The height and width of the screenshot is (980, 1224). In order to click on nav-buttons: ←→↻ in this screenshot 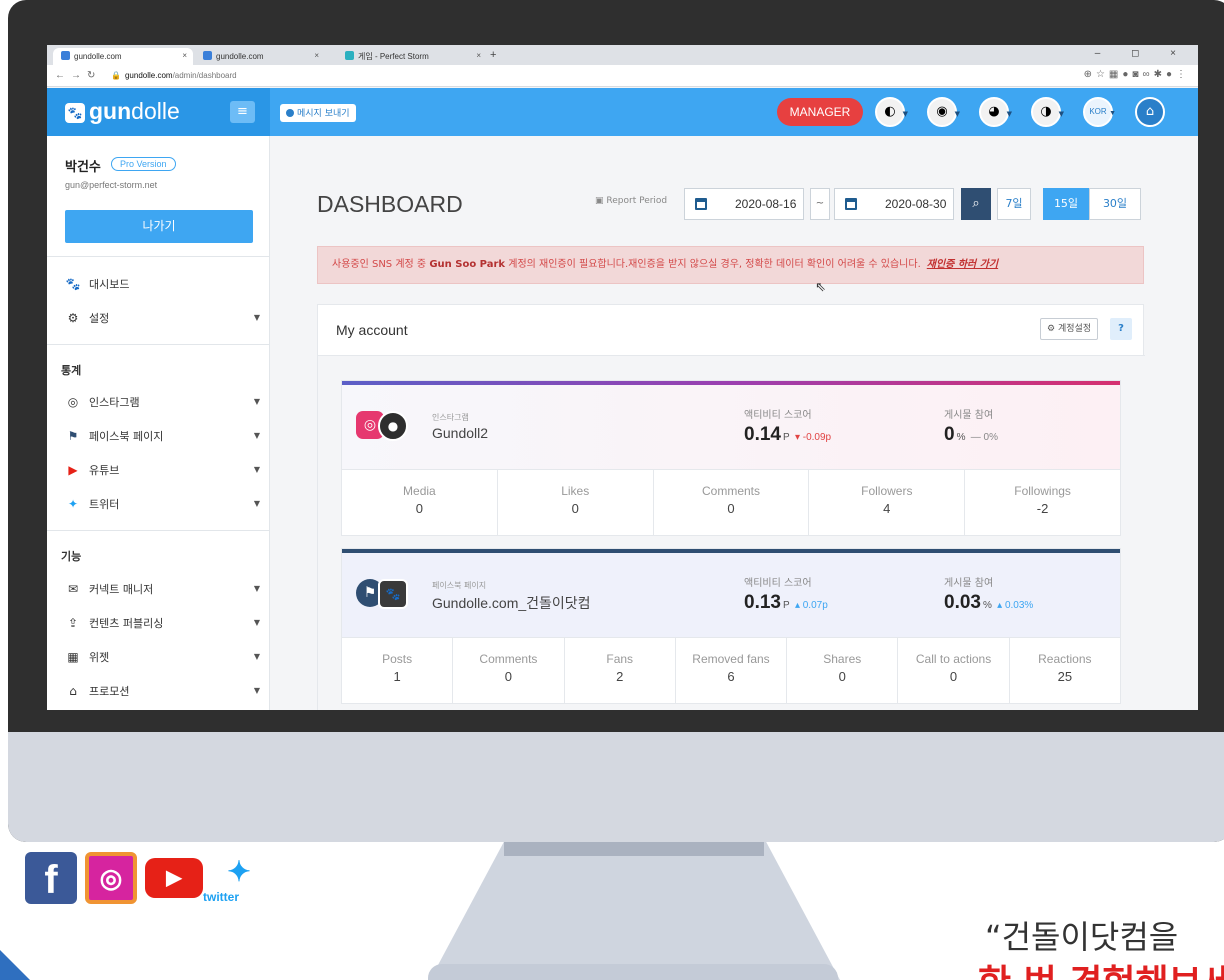, I will do `click(78, 75)`.